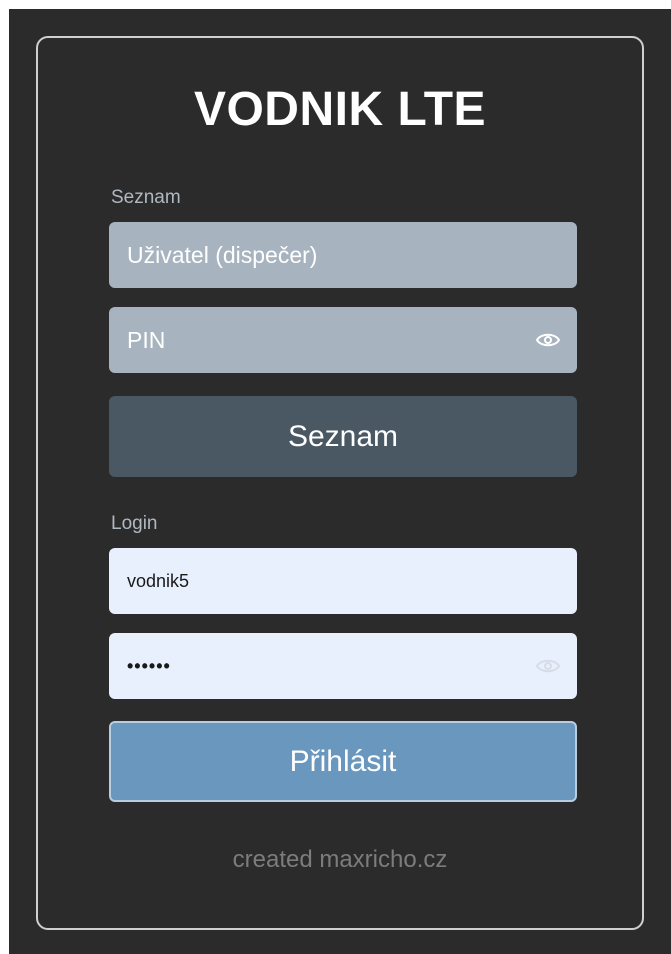 This screenshot has width=671, height=954. Describe the element at coordinates (343, 761) in the screenshot. I see `login-button: Přihlásit` at that location.